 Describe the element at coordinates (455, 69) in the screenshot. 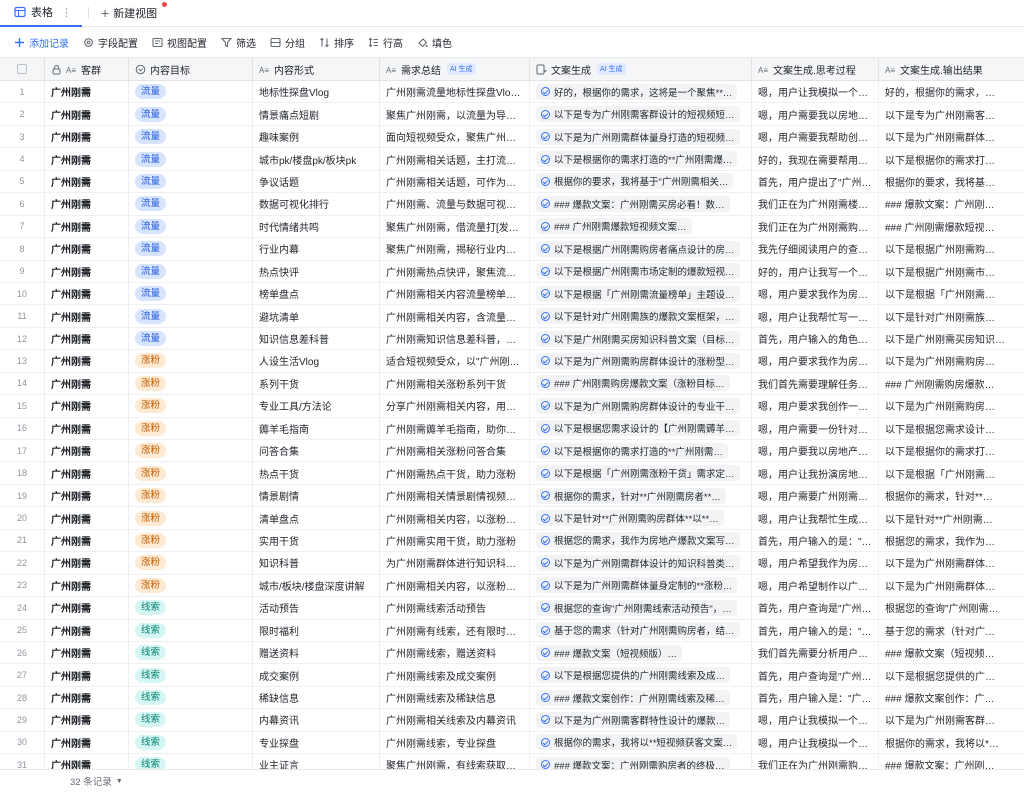

I see `column-header-requirement-summary: A≡ 需求总结 AI 生成` at that location.